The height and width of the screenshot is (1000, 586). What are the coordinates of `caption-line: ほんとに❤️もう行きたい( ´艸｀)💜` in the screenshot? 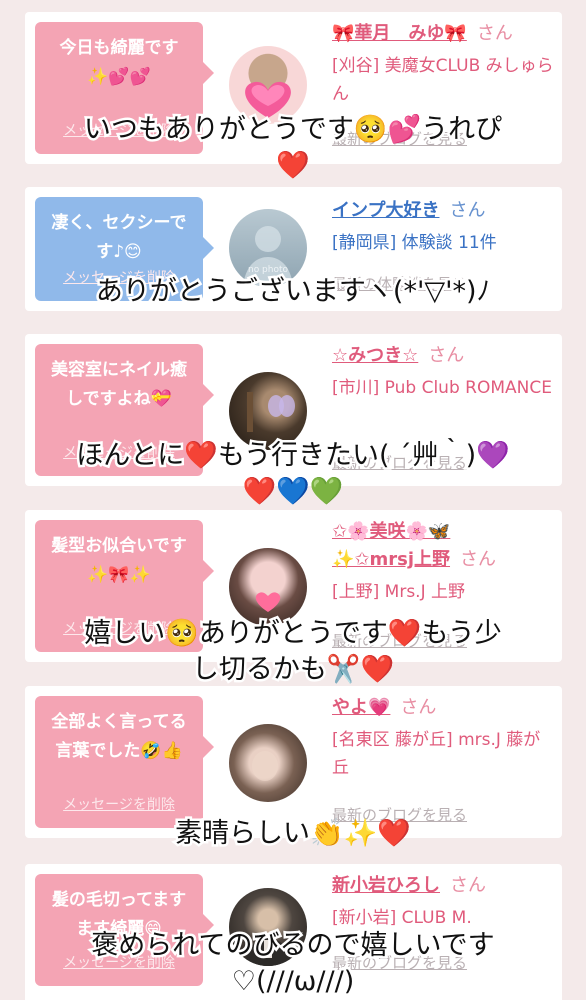 It's located at (293, 456).